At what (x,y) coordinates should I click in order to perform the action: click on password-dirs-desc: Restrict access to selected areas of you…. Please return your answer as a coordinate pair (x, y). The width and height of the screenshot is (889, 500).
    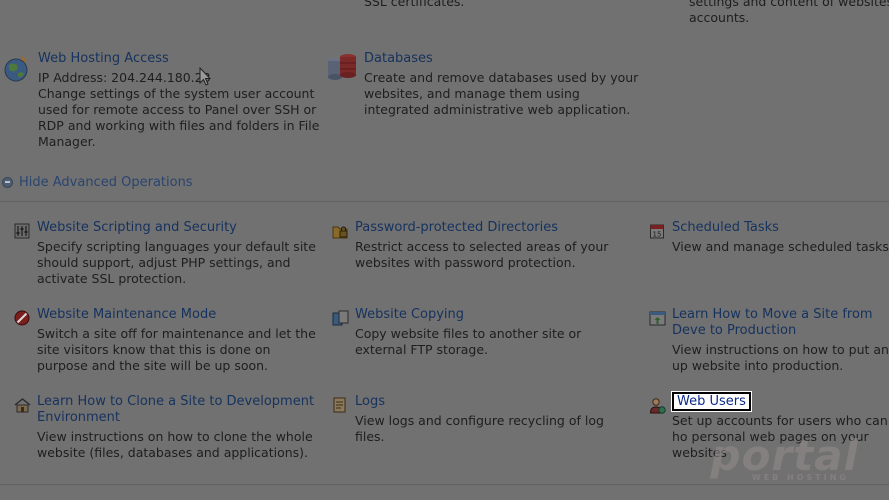
    Looking at the image, I should click on (482, 254).